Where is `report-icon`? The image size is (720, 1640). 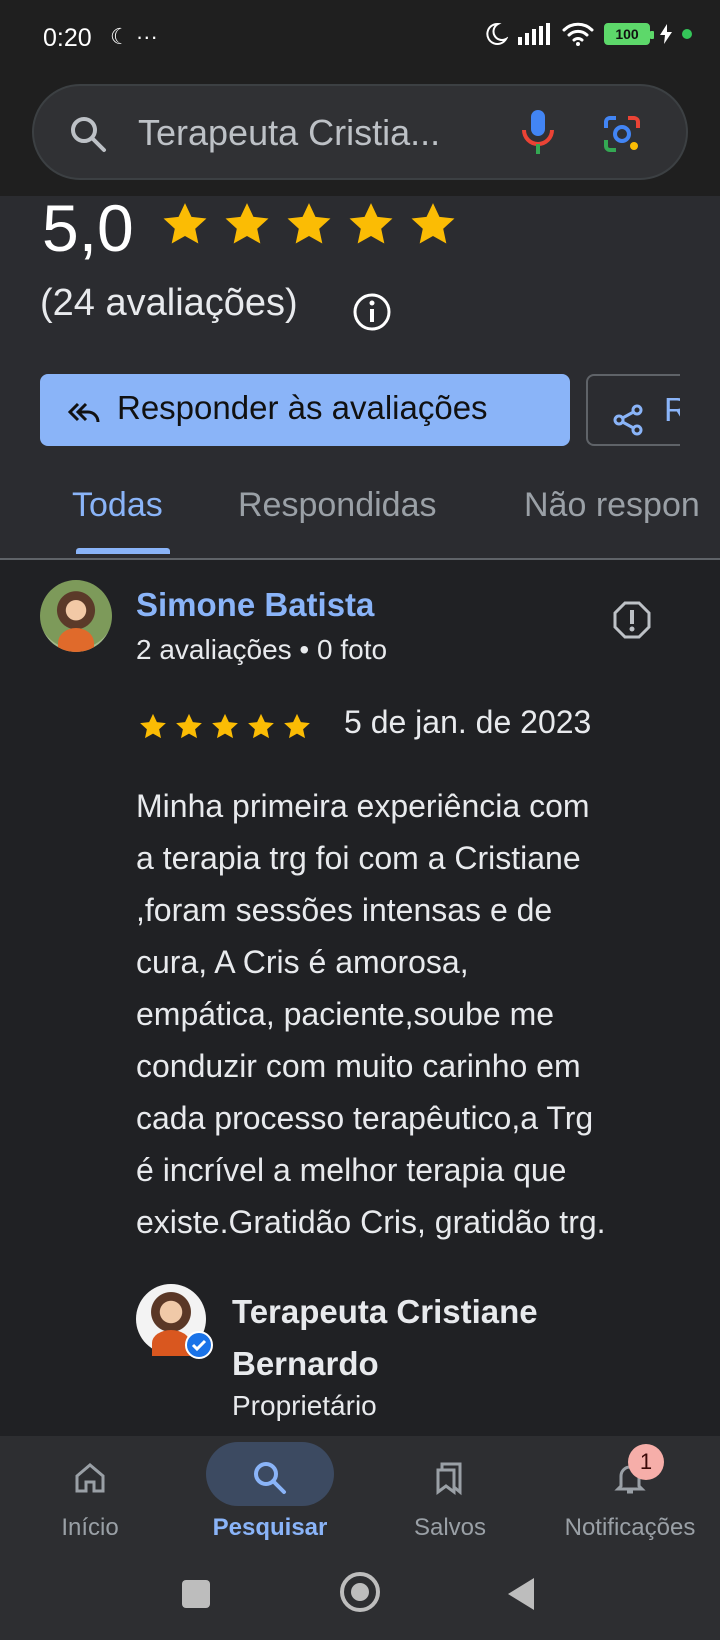
report-icon is located at coordinates (632, 620).